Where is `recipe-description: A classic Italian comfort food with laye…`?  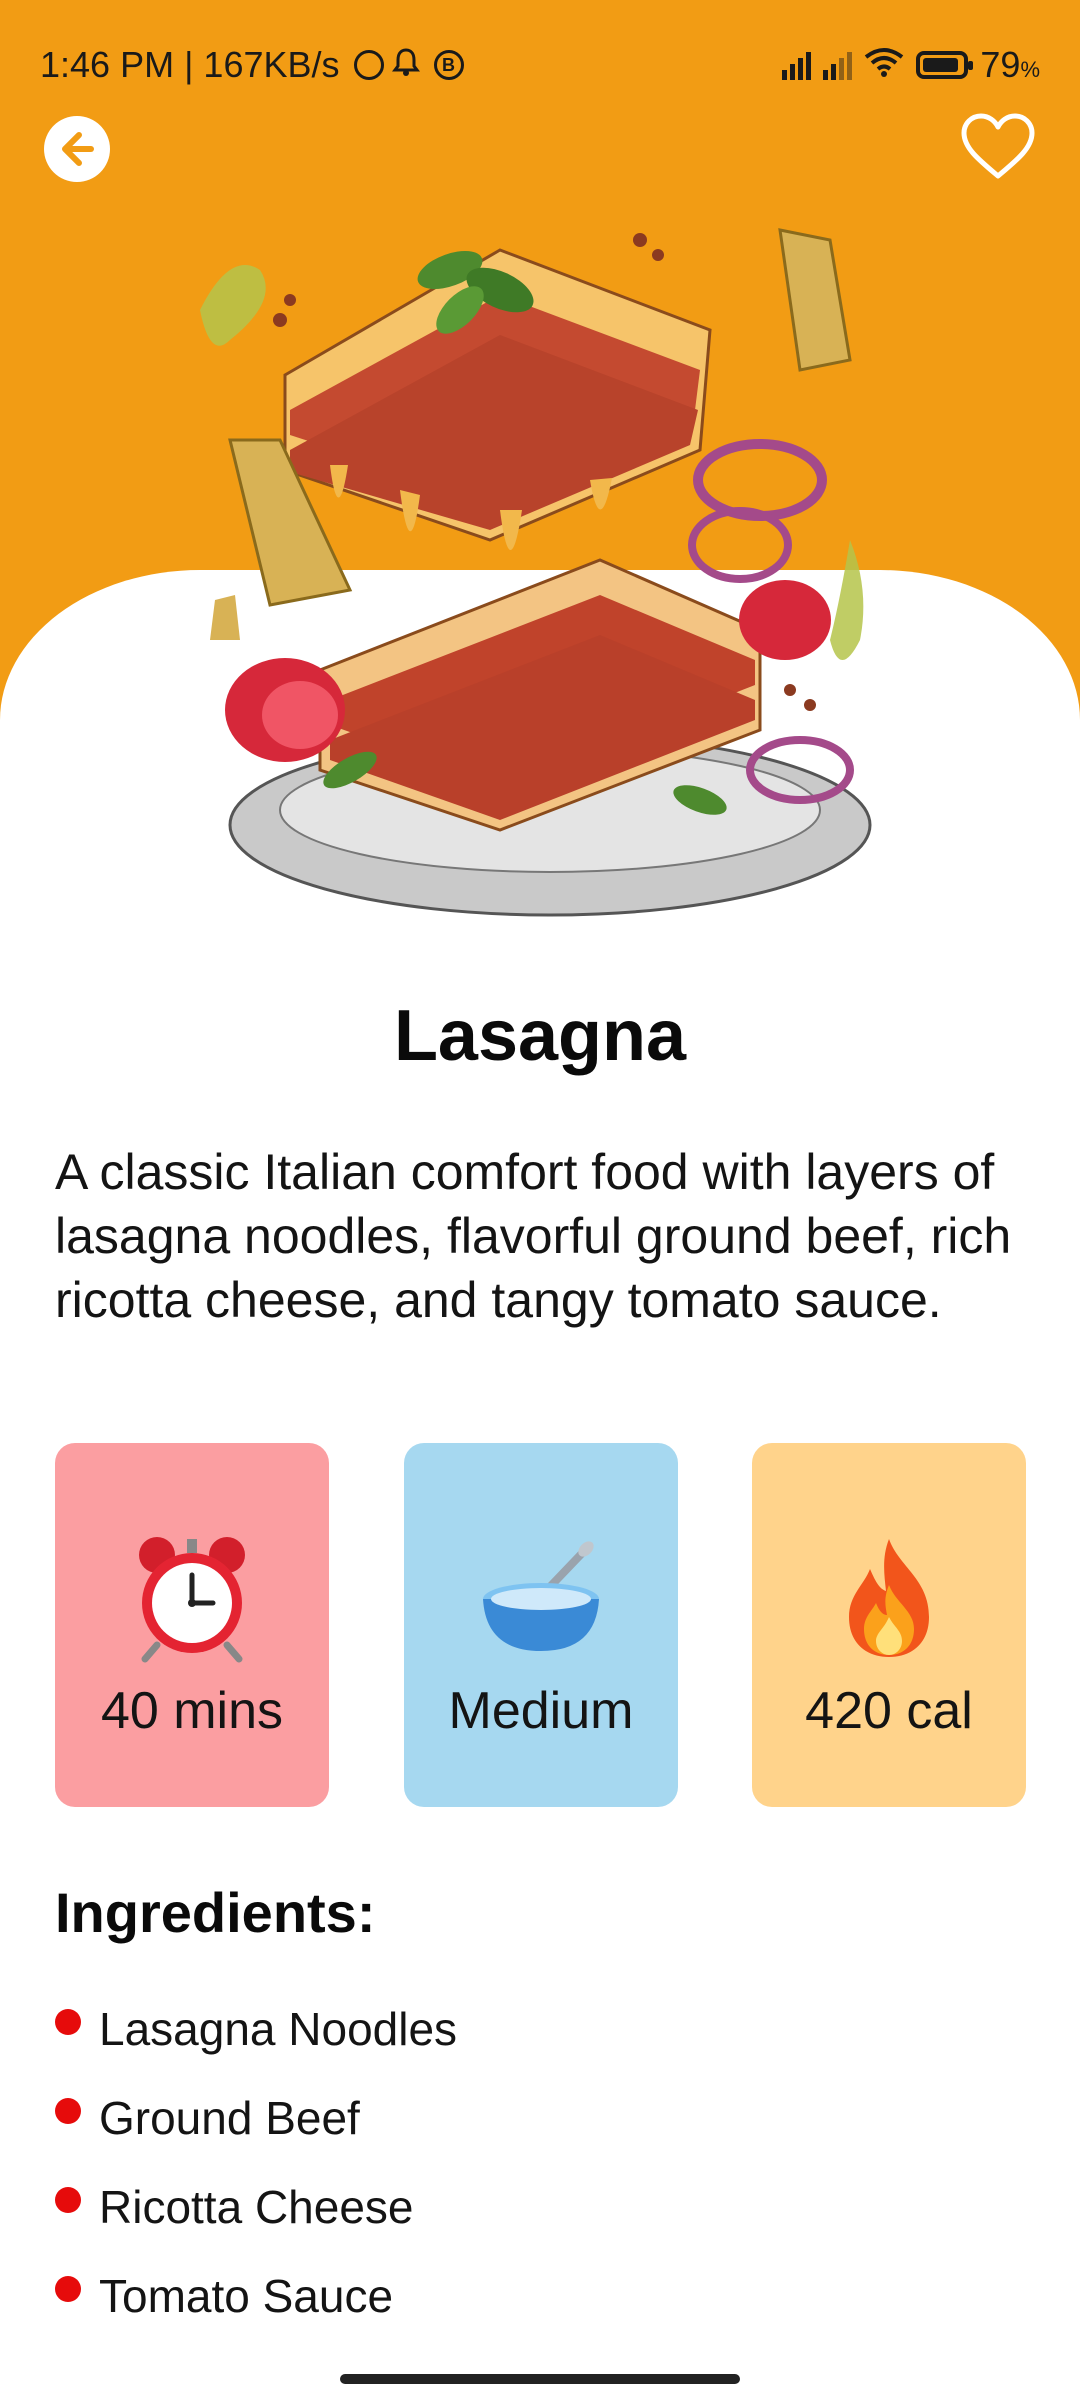 recipe-description: A classic Italian comfort food with laye… is located at coordinates (533, 1236).